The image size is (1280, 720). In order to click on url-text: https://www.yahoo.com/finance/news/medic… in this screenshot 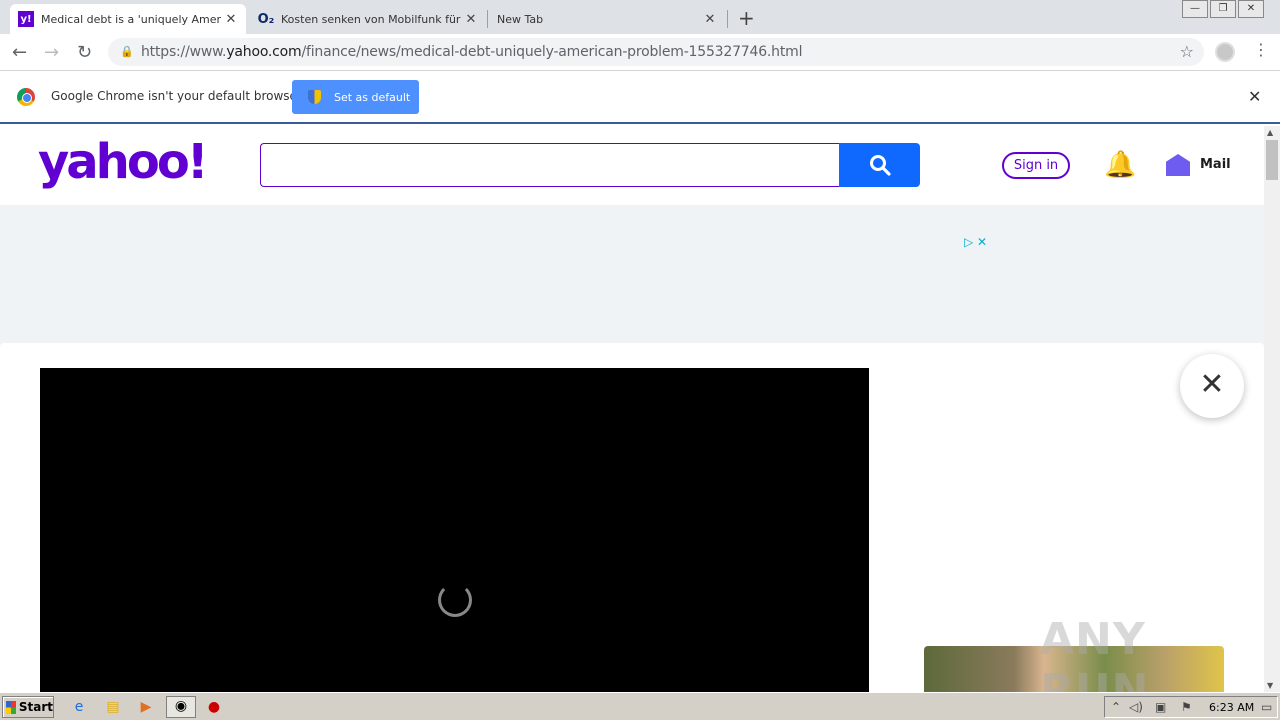, I will do `click(471, 52)`.